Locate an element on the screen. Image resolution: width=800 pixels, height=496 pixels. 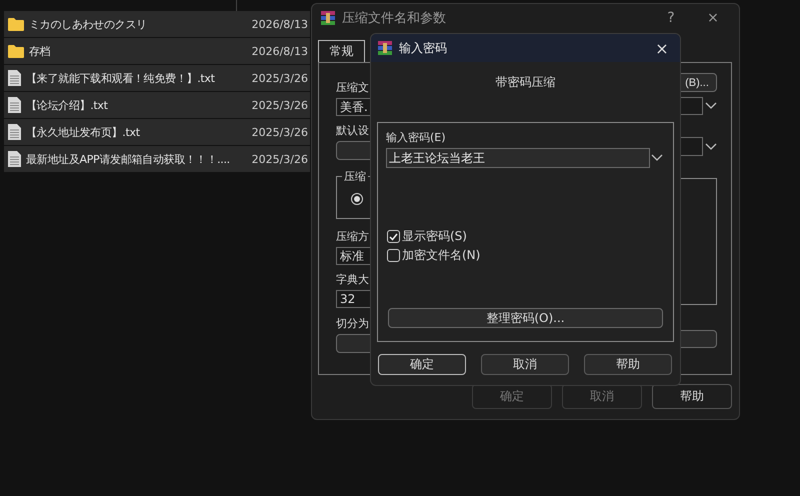
help-button: ? is located at coordinates (671, 18).